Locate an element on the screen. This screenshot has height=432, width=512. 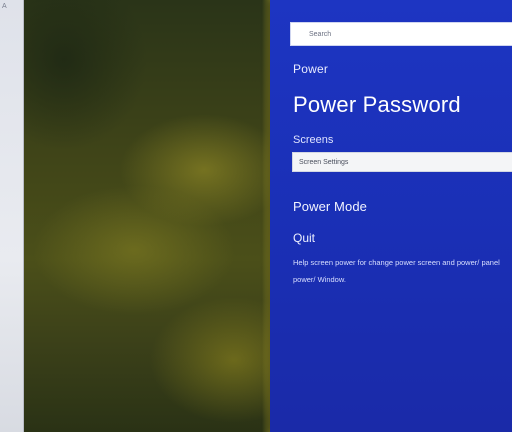
page-title: Power Password is located at coordinates (377, 104).